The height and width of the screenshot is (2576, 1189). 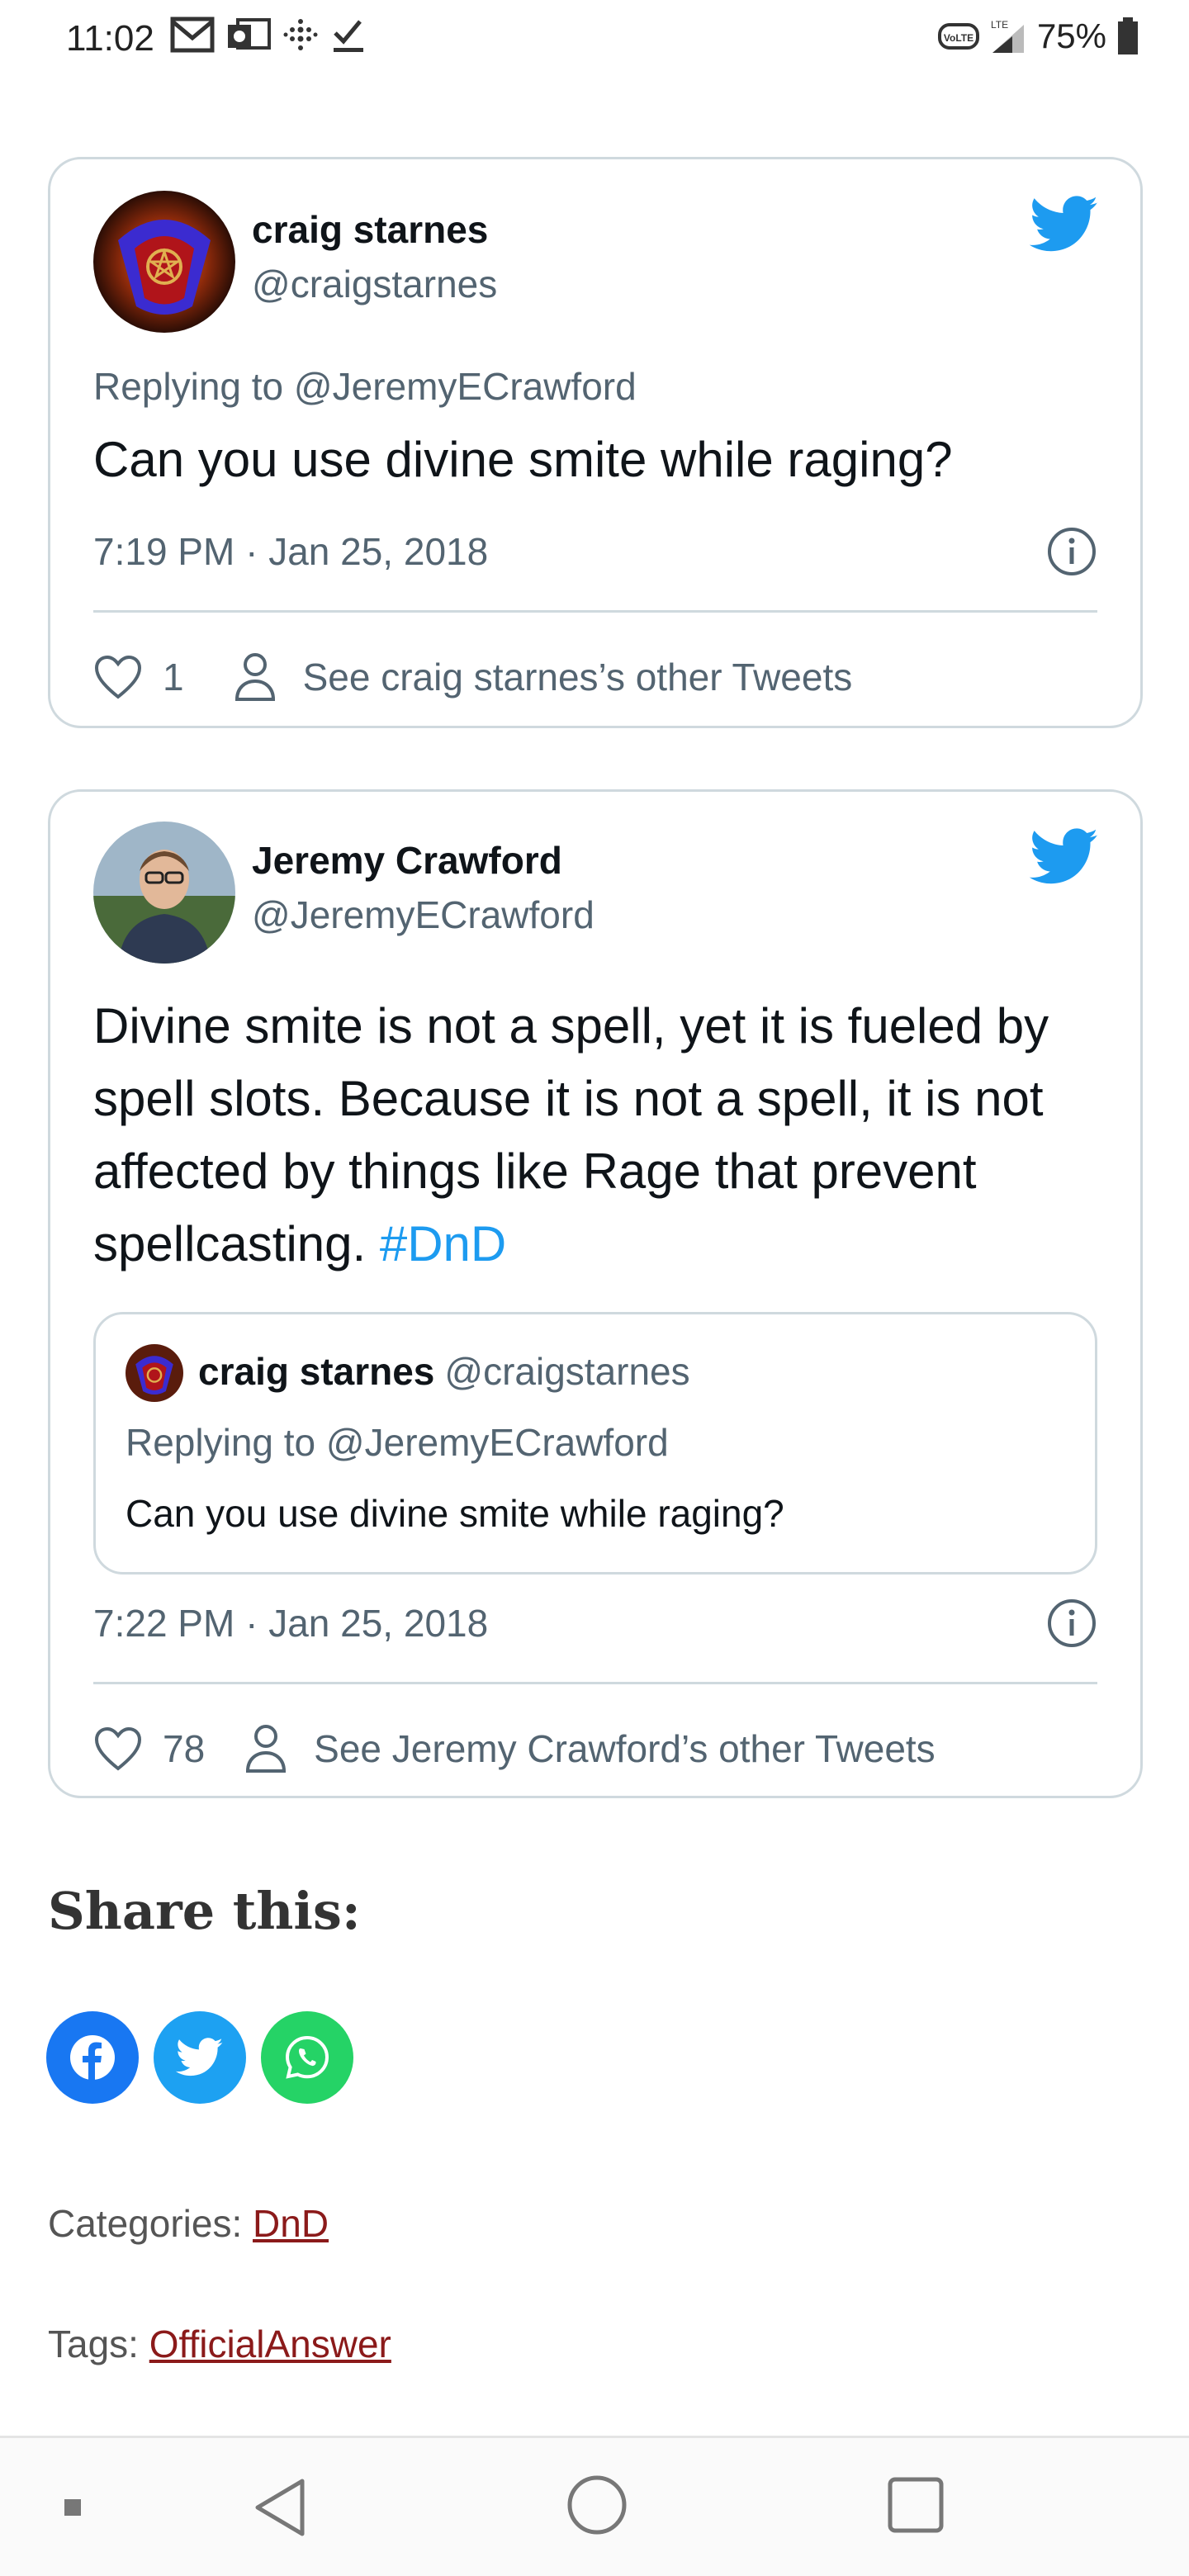 I want to click on tweet-author-handle: @JeremyECrawford, so click(x=423, y=915).